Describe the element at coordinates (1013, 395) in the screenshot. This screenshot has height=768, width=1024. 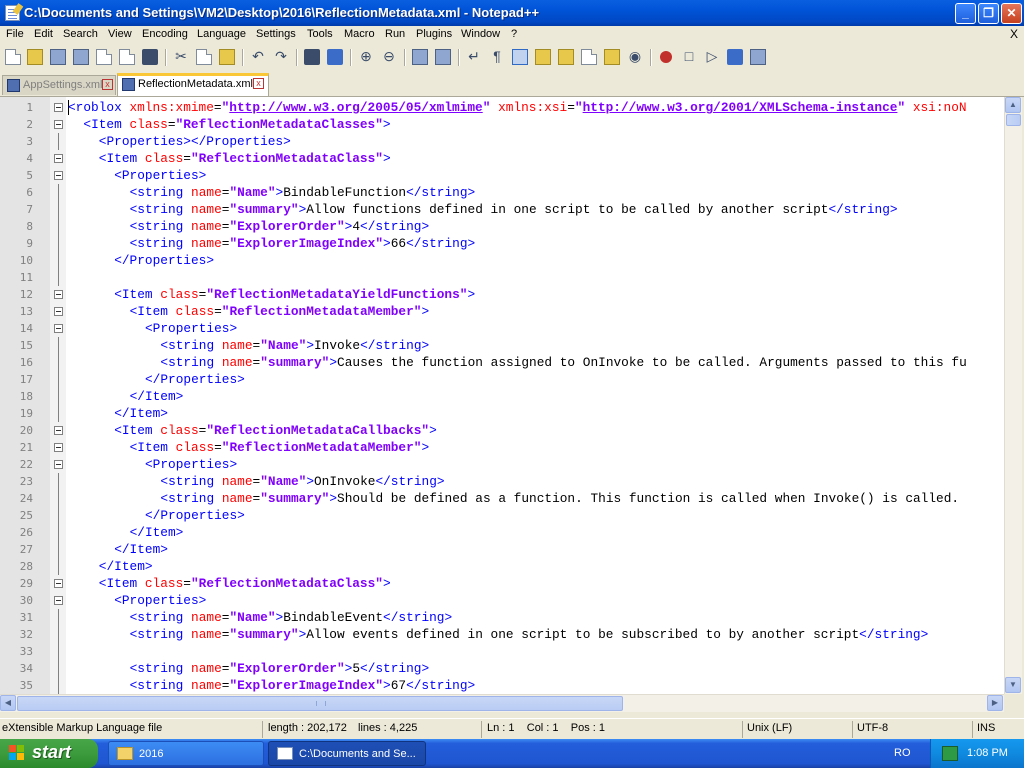
I see `vertical-scrollbar: ▲ ▼` at that location.